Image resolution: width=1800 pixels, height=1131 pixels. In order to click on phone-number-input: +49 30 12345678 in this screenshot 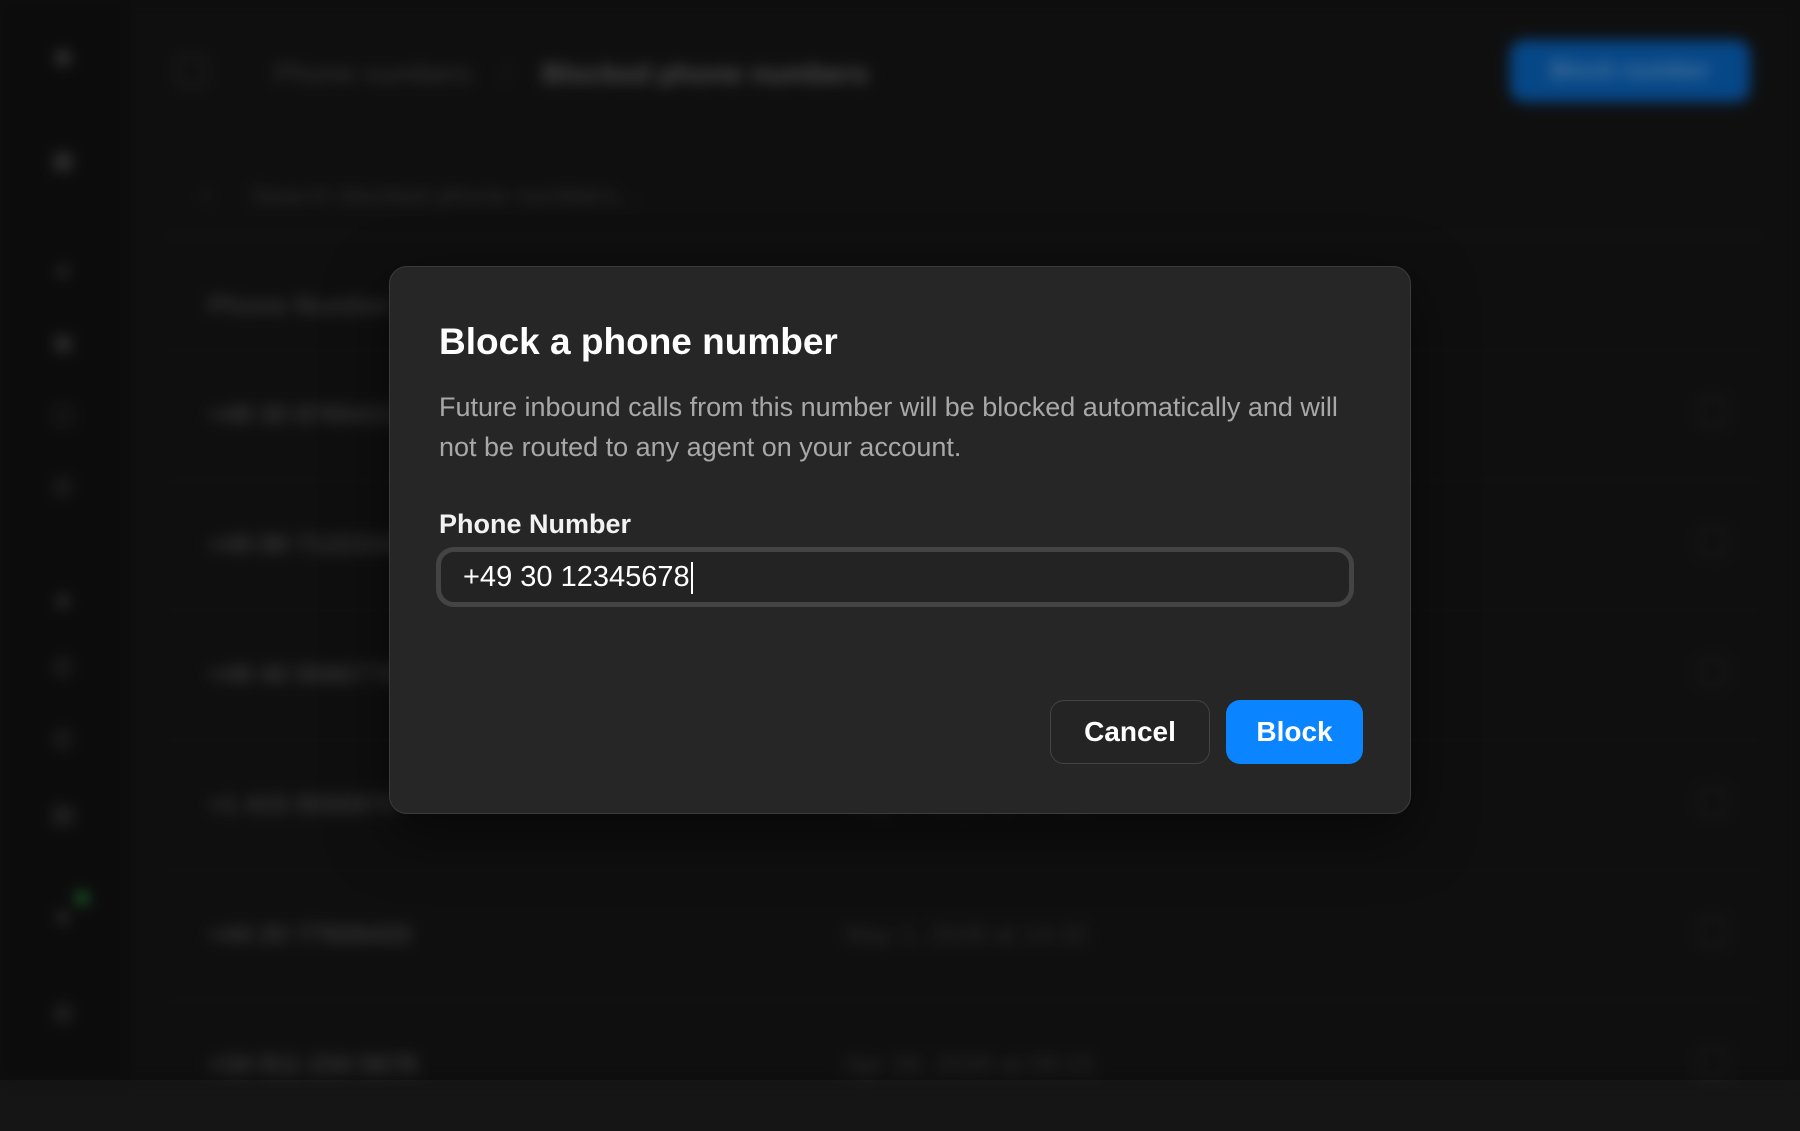, I will do `click(578, 577)`.